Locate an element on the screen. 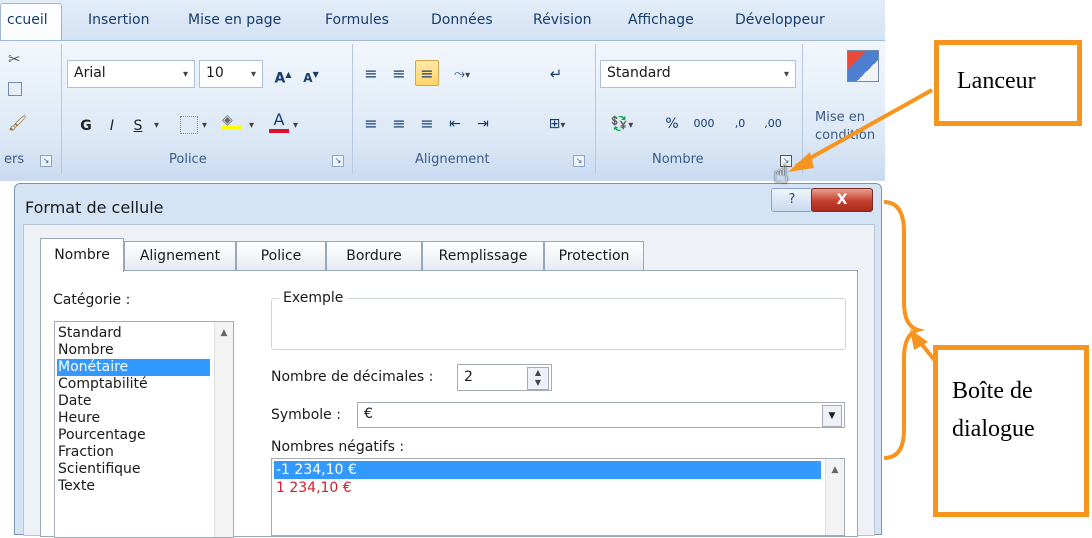 The image size is (1092, 538). clipboard-launcher-icon: ↘ is located at coordinates (46, 161).